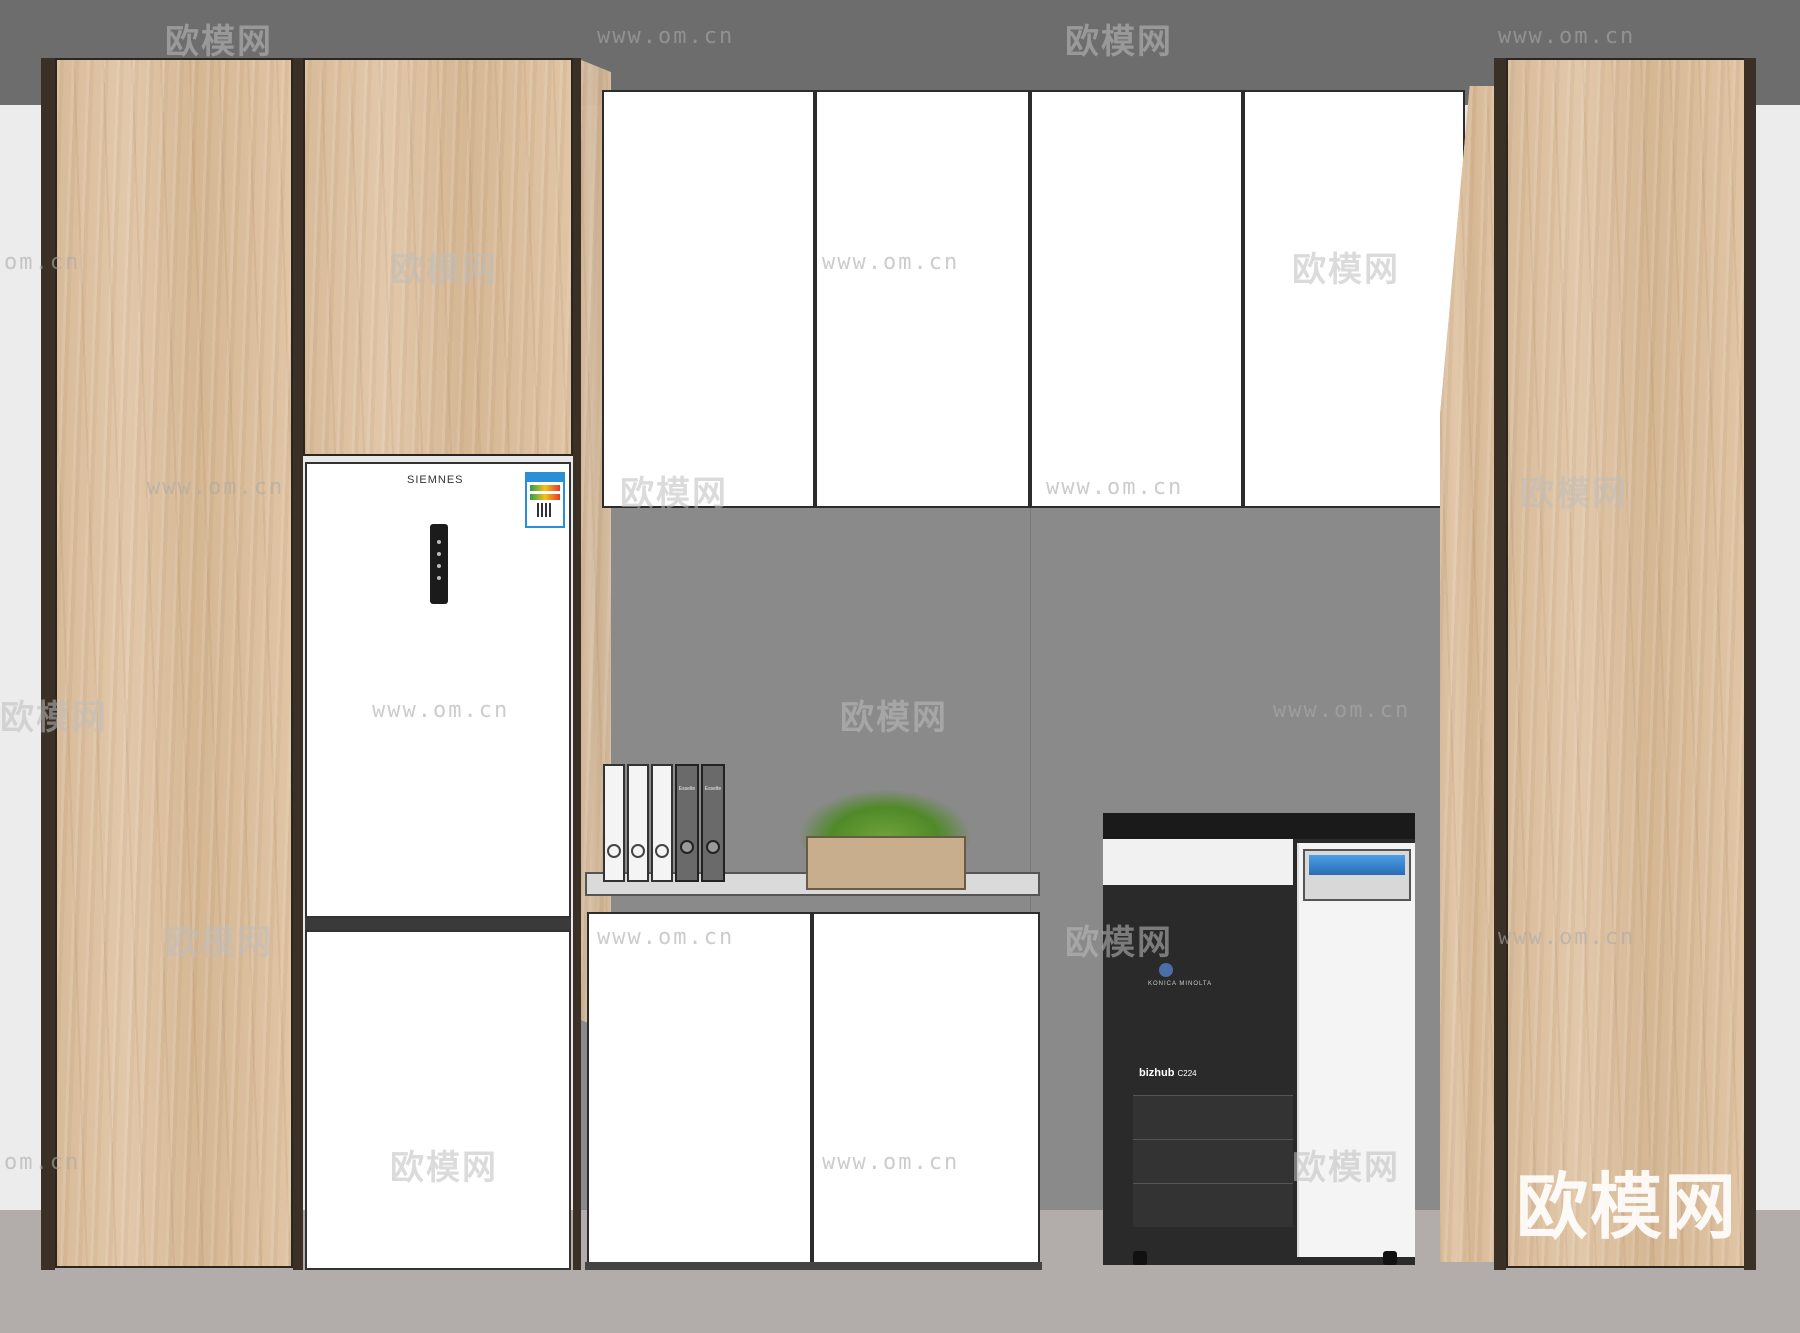  I want to click on corner-watermark-logo: 欧模网, so click(1627, 1207).